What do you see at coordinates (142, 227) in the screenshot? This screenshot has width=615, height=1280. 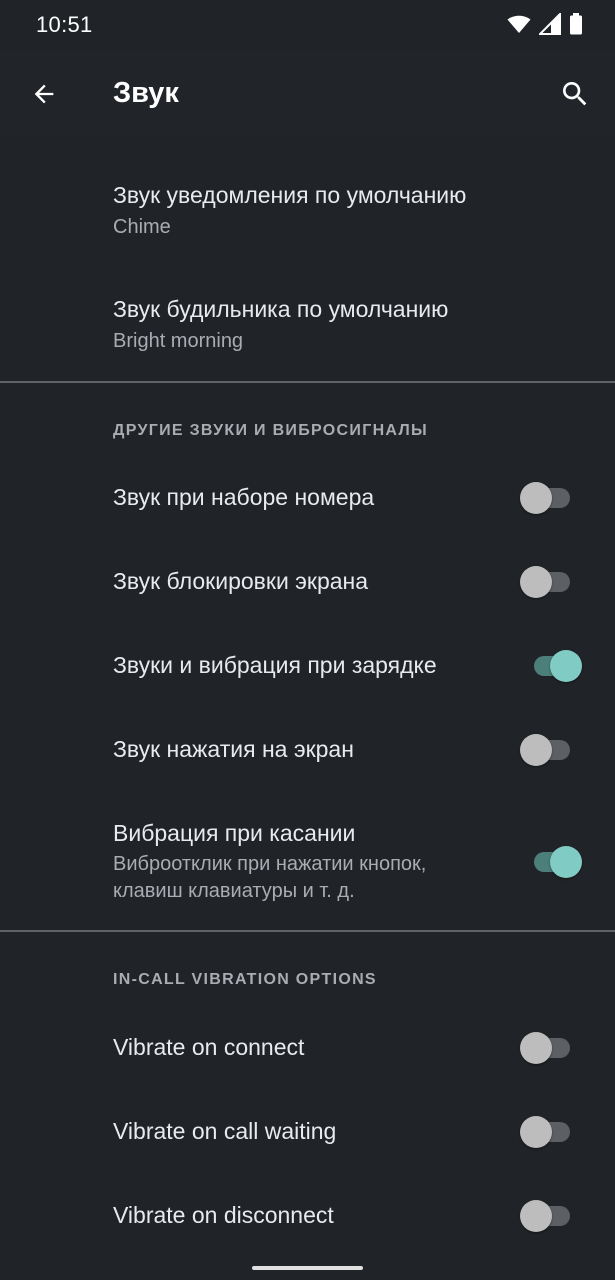 I see `pref-summary: Chime` at bounding box center [142, 227].